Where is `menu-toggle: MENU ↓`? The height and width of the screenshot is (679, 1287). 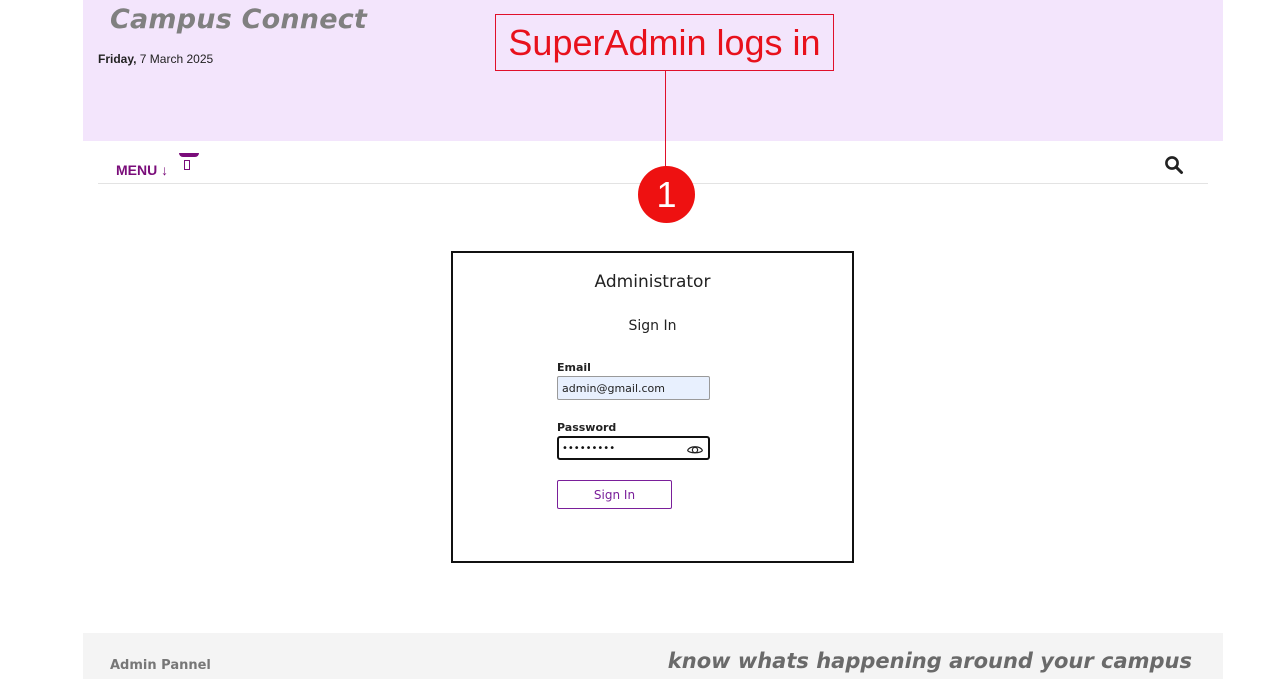
menu-toggle: MENU ↓ is located at coordinates (142, 170).